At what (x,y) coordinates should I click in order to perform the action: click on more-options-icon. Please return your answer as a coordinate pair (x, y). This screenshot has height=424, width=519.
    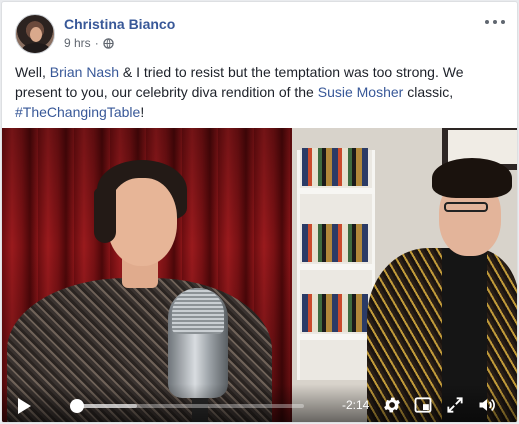
    Looking at the image, I should click on (495, 22).